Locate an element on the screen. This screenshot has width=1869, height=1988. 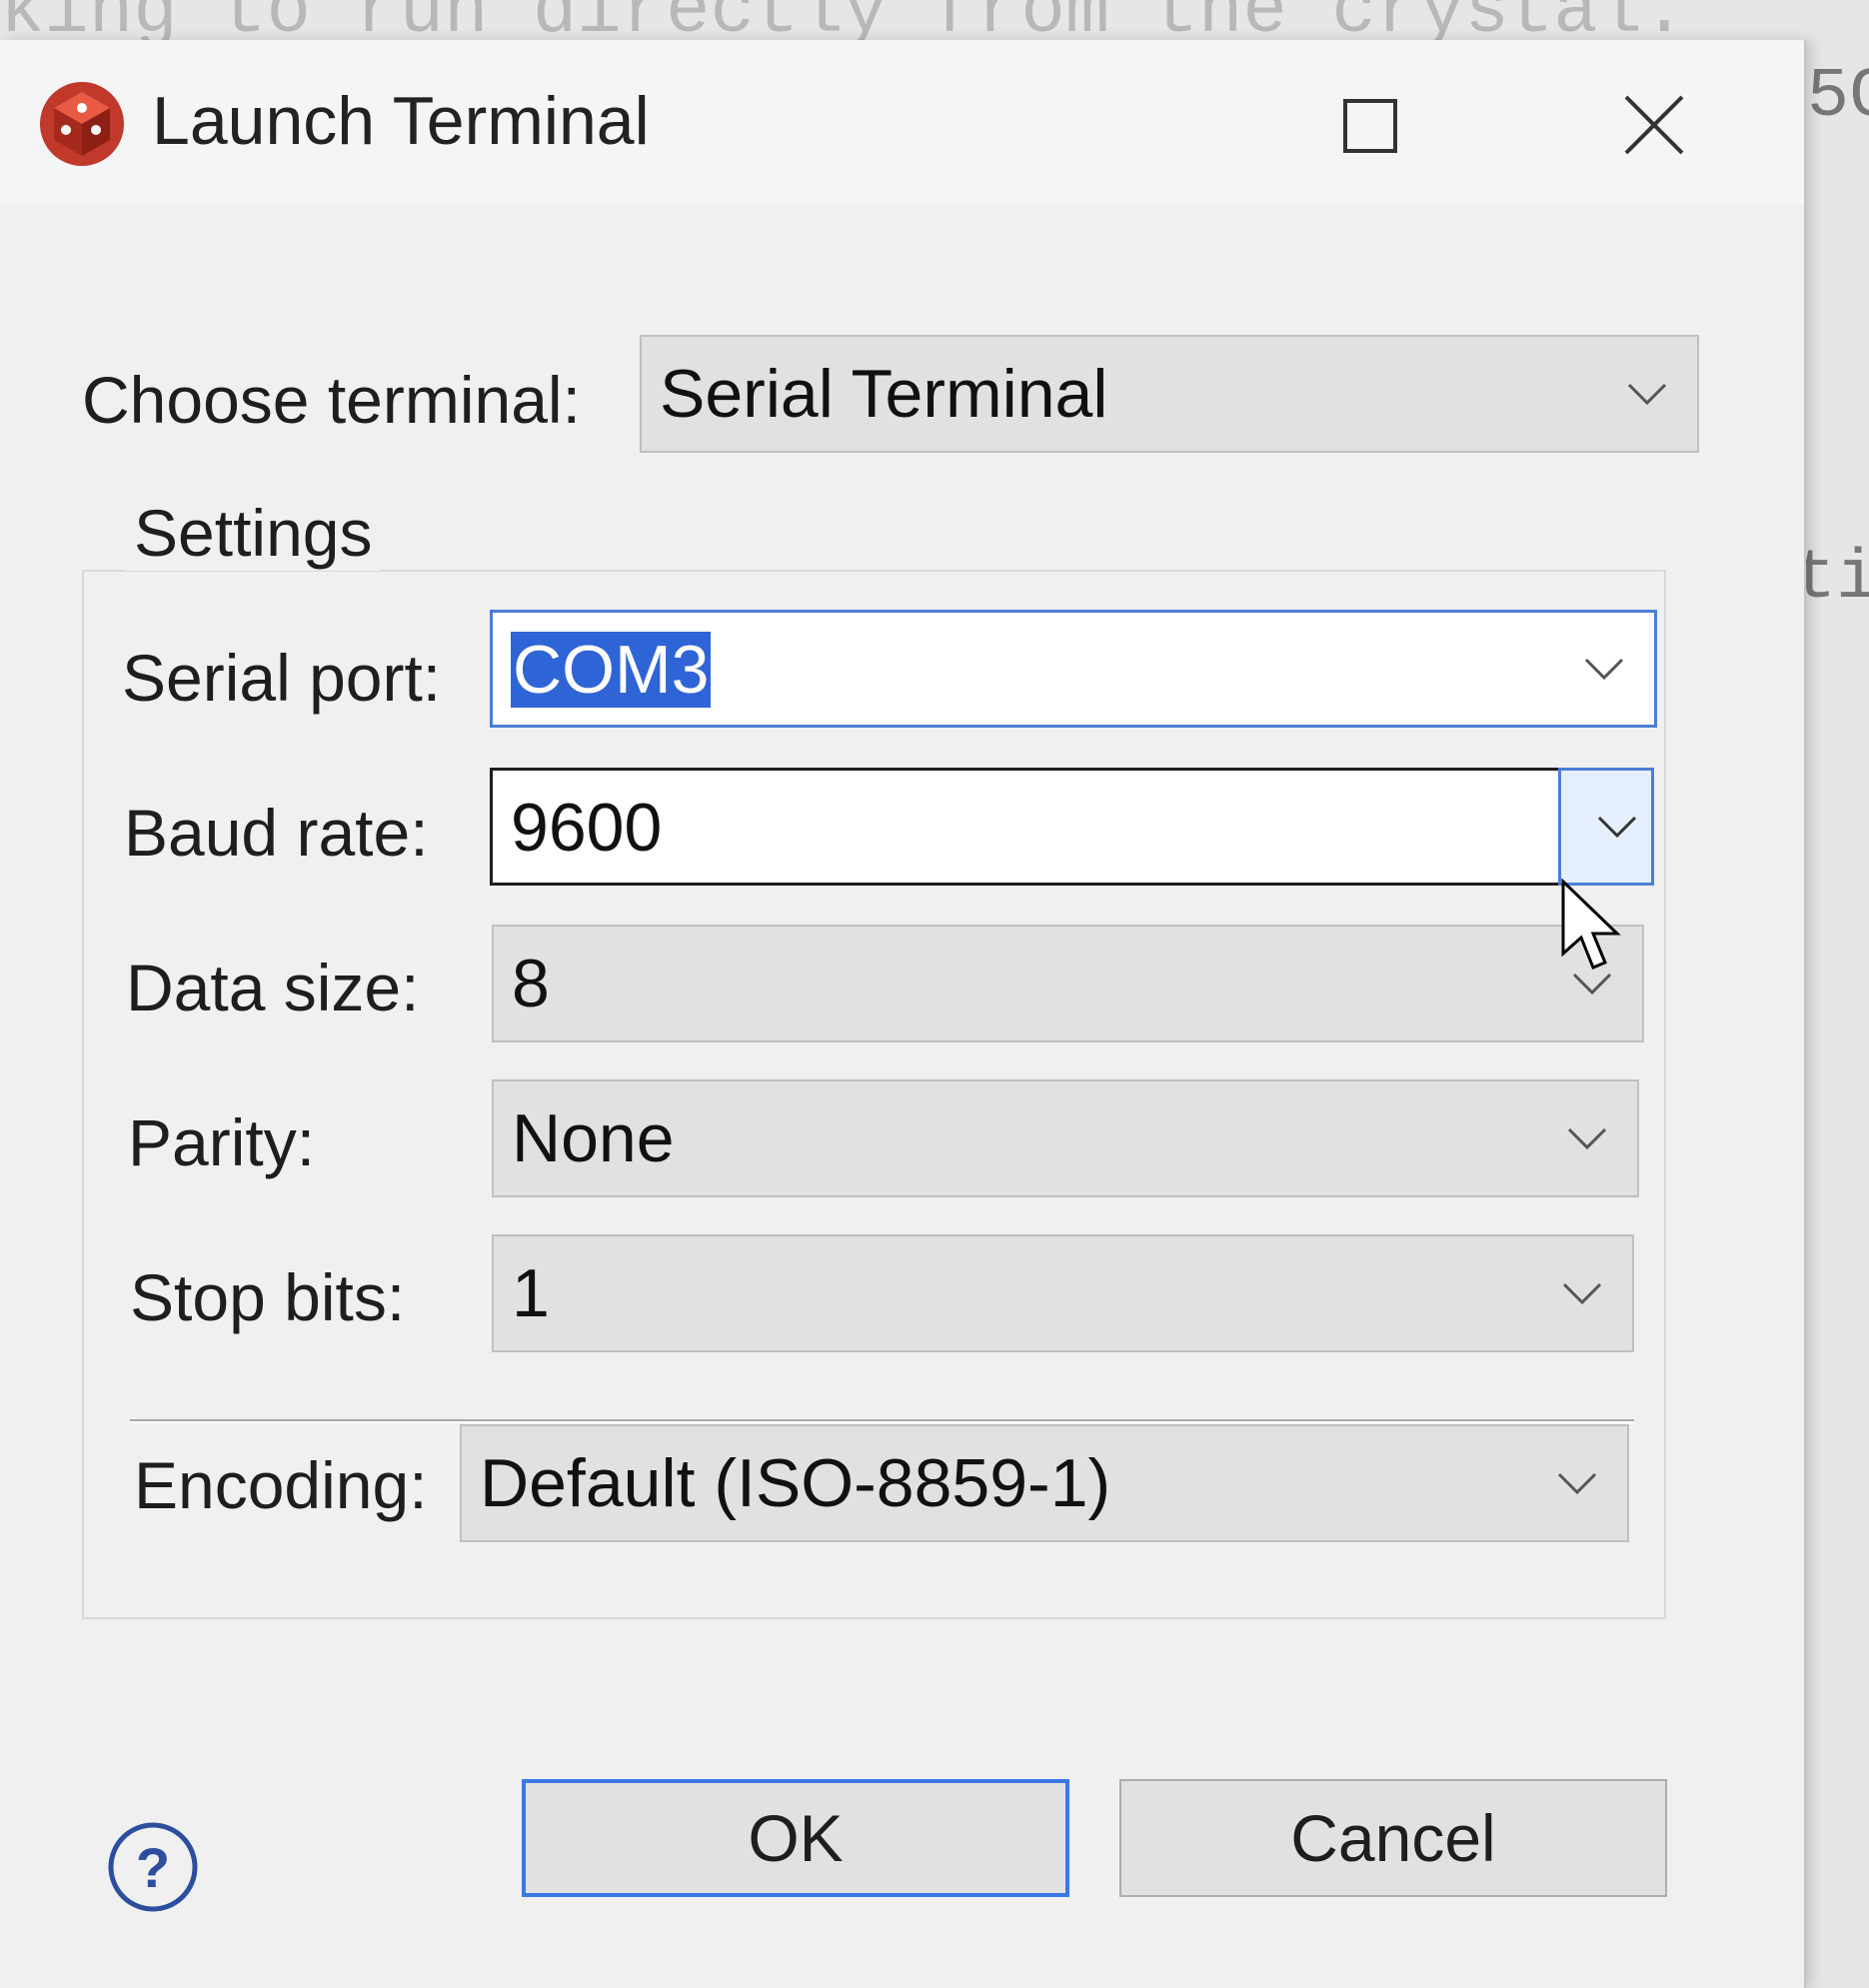
help-icon: ? is located at coordinates (153, 1867).